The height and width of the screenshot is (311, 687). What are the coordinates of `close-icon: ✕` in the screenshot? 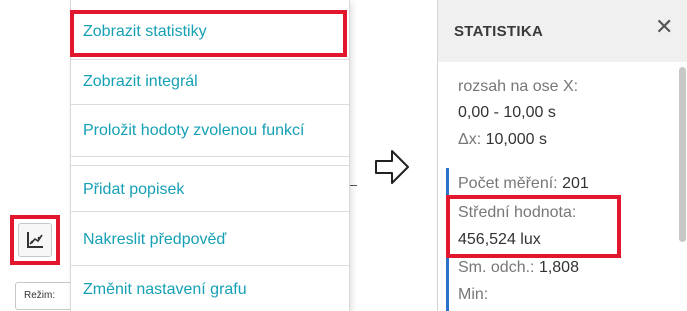 It's located at (664, 27).